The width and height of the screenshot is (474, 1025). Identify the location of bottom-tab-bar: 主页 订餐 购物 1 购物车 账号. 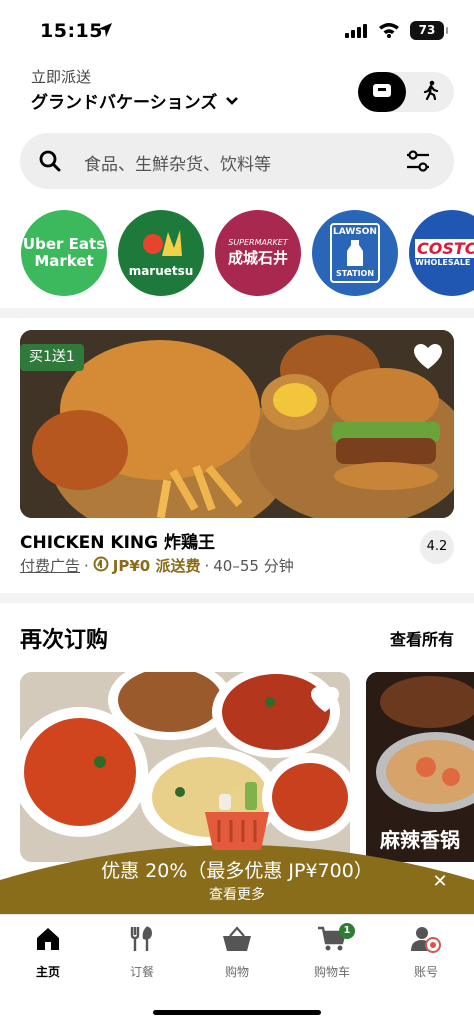
(237, 969).